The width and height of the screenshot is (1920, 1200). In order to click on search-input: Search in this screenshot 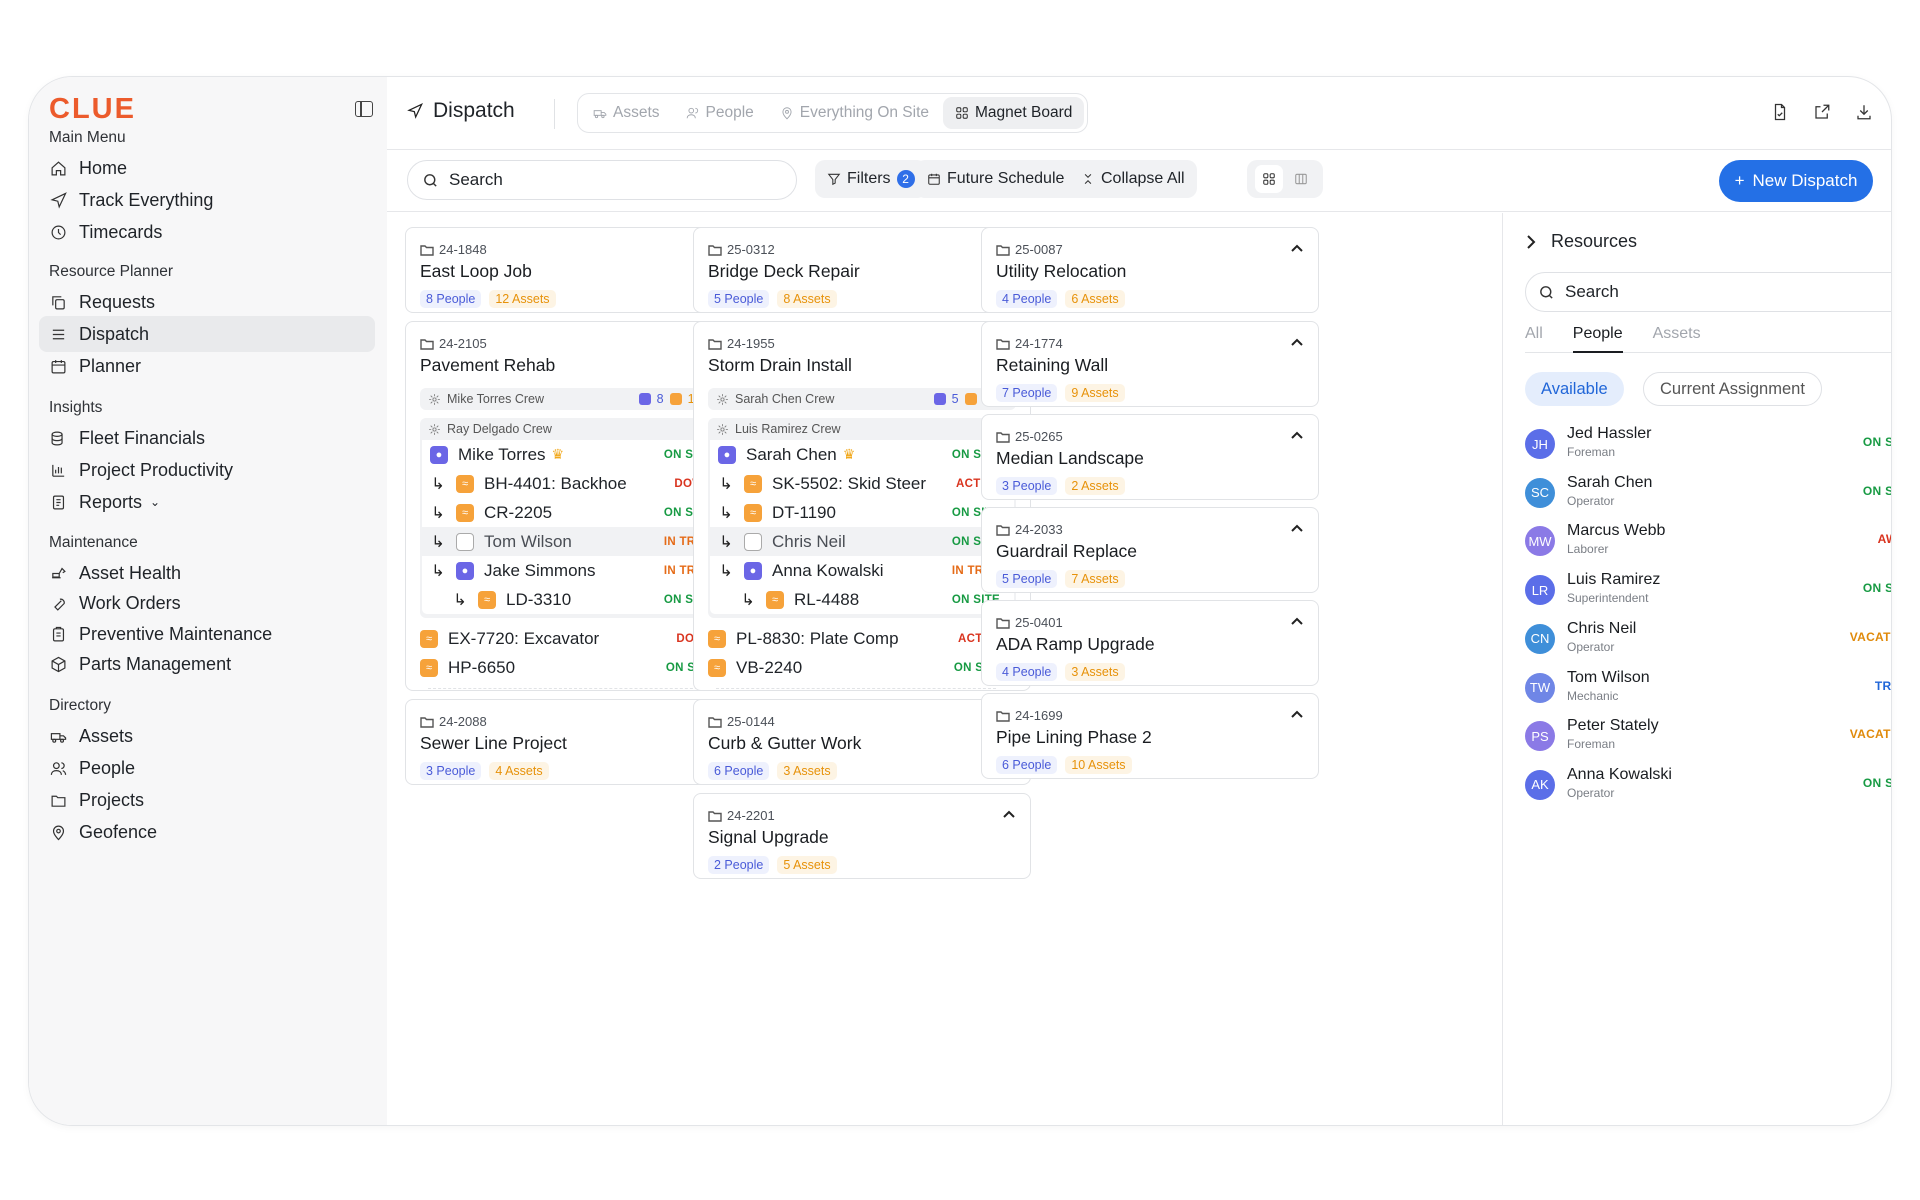, I will do `click(602, 180)`.